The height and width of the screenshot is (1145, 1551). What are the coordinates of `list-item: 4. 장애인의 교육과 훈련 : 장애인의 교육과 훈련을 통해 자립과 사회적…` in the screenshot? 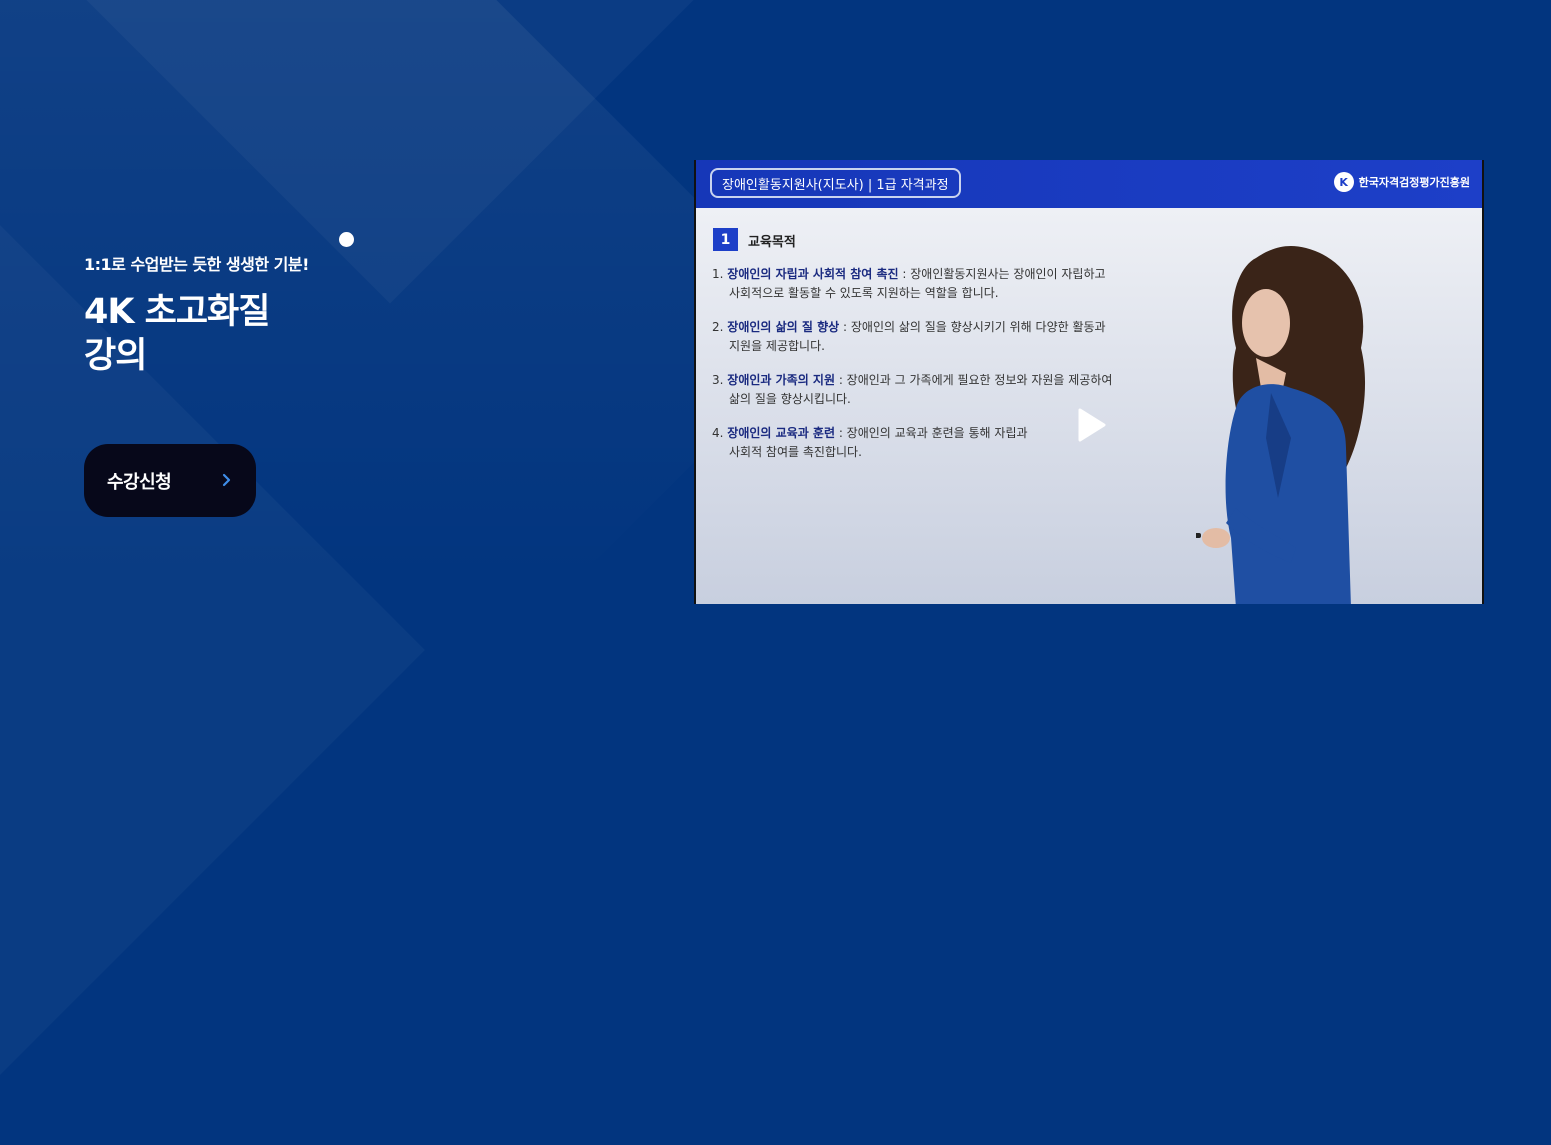 It's located at (870, 442).